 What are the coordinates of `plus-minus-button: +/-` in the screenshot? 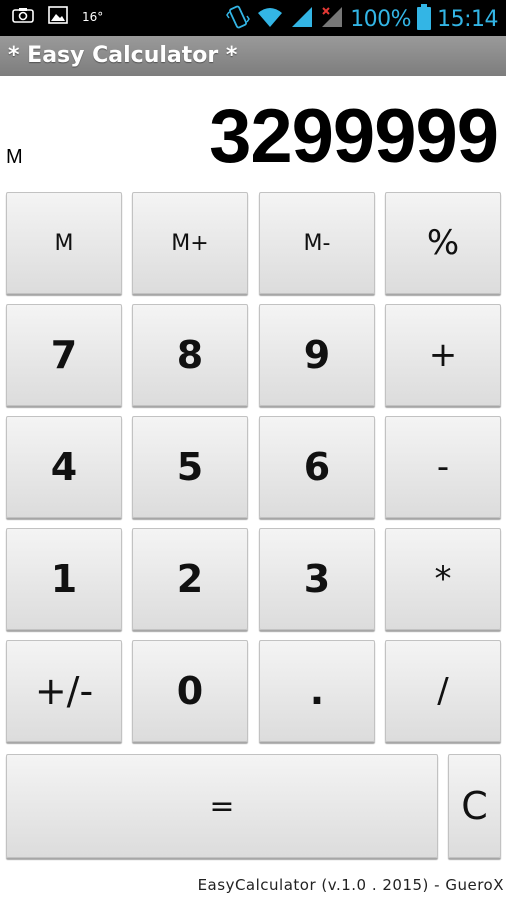 It's located at (64, 691).